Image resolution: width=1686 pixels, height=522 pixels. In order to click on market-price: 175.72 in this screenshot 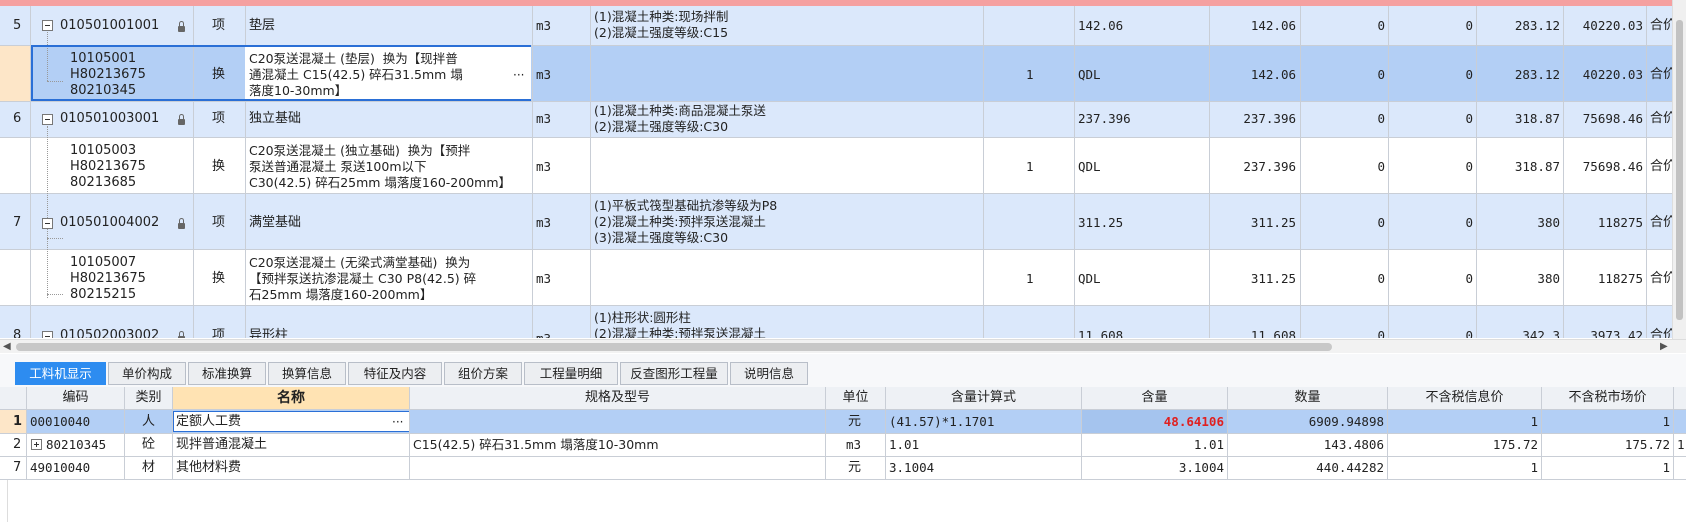, I will do `click(1606, 445)`.